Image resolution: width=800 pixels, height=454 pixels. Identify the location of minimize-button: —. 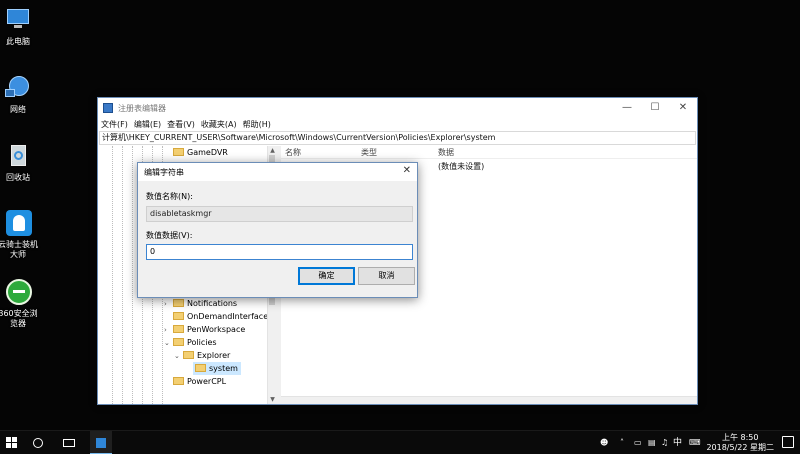
(627, 108).